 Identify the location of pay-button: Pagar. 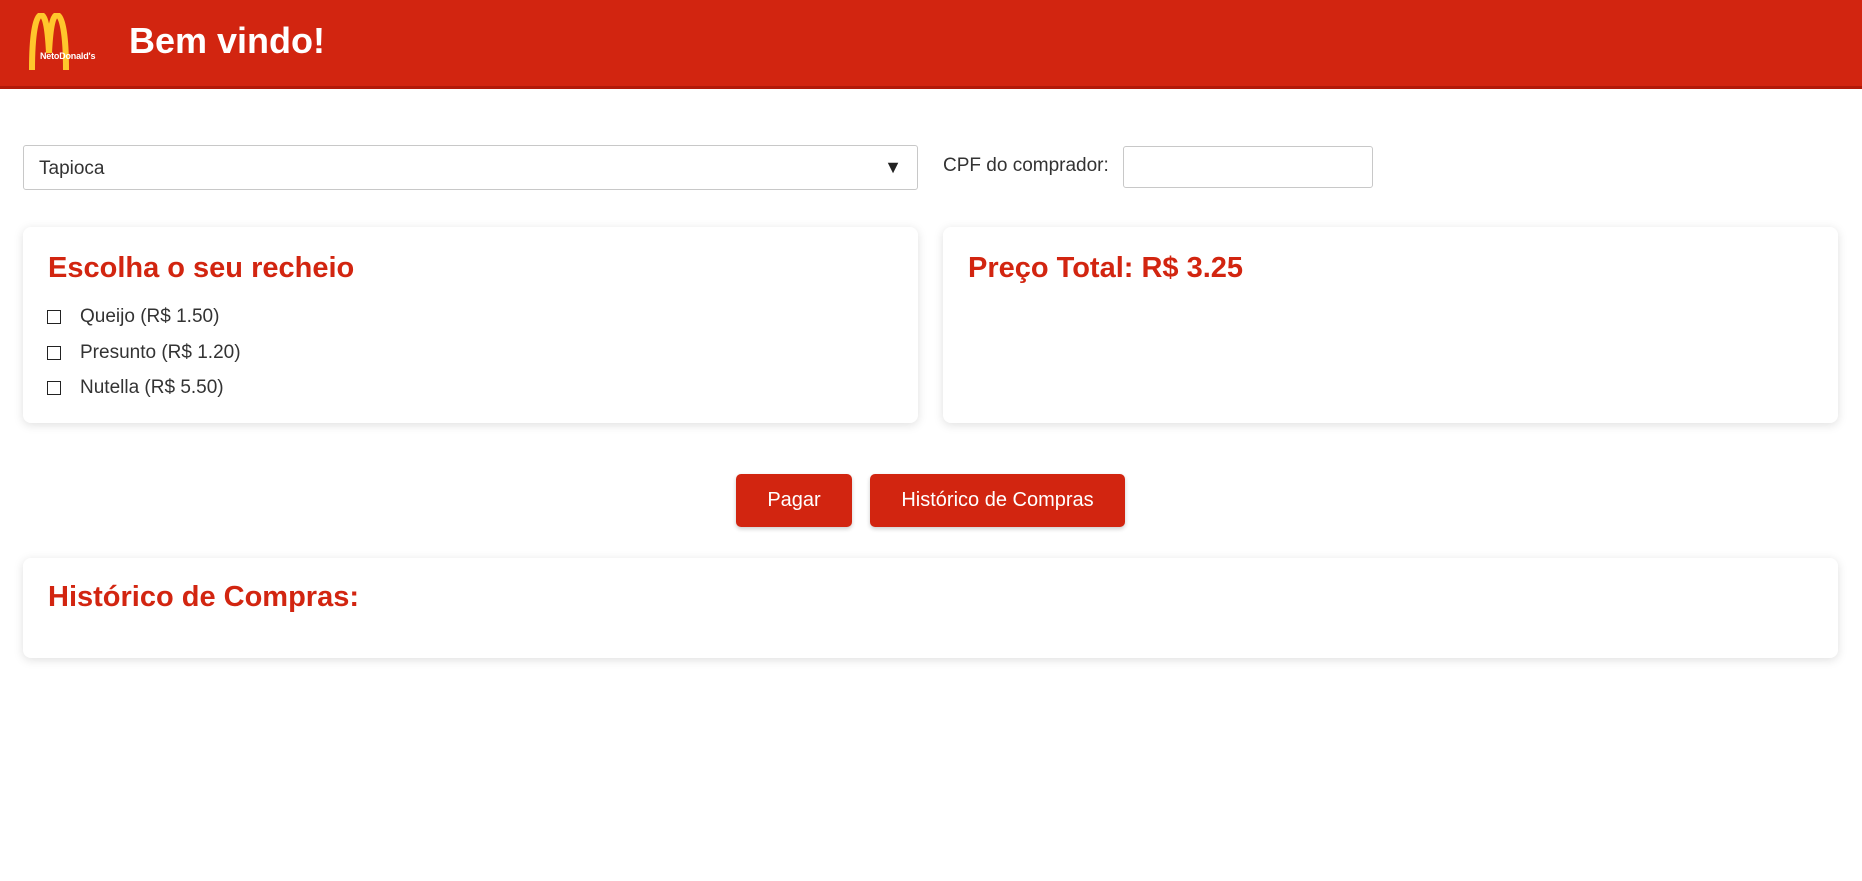
(794, 500).